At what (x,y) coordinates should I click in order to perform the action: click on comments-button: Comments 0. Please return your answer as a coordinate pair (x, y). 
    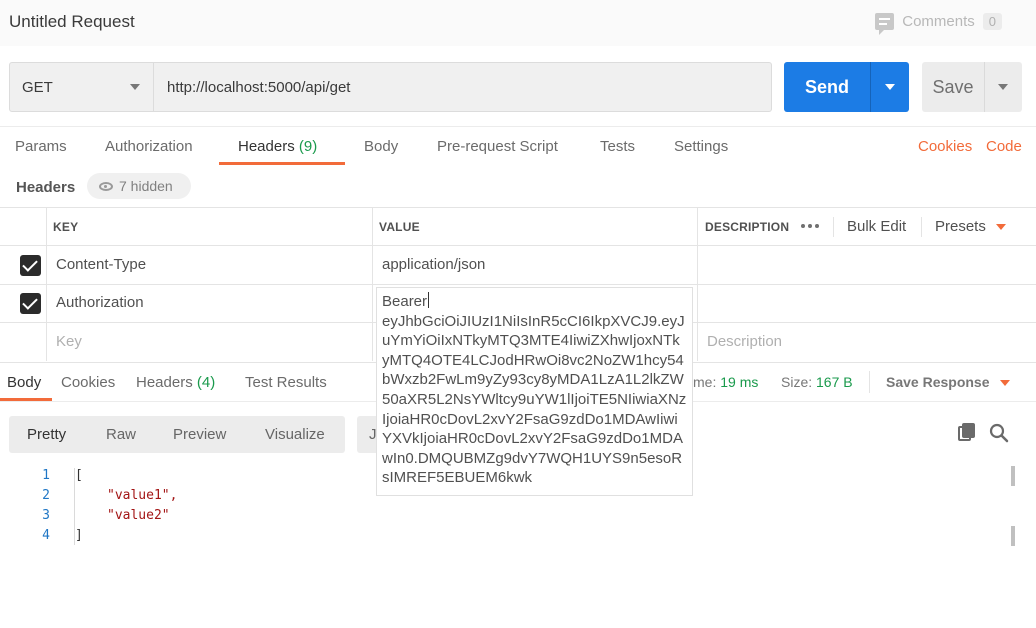
    Looking at the image, I should click on (938, 24).